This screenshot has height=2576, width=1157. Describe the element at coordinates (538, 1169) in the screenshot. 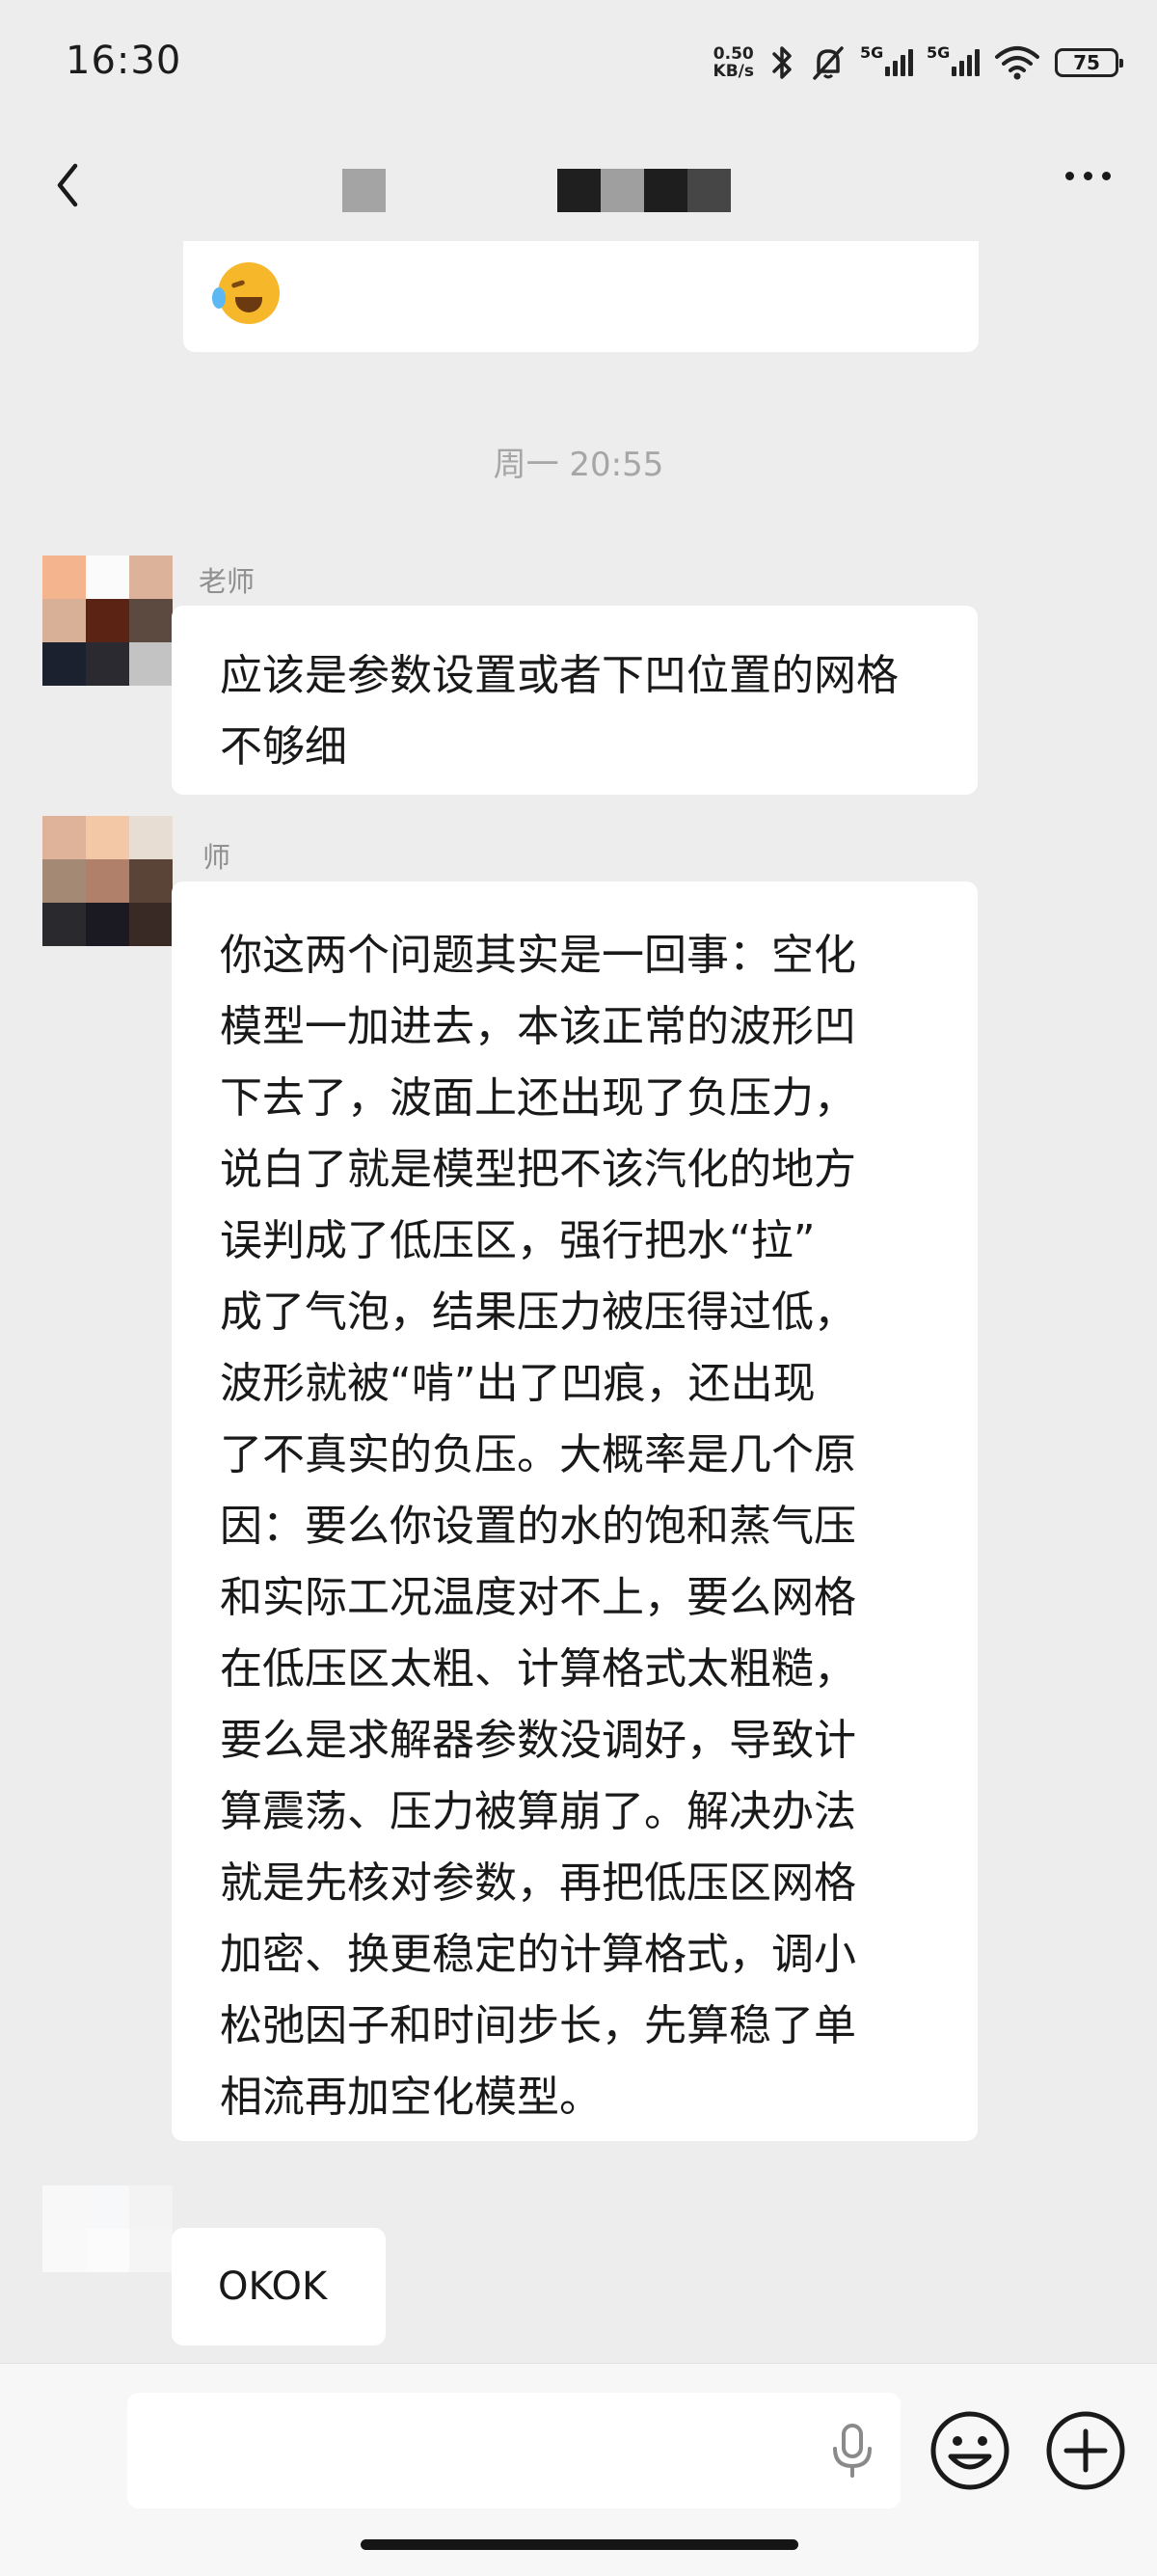

I see `message-line: 说白了就是模型把不该汽化的地方` at that location.